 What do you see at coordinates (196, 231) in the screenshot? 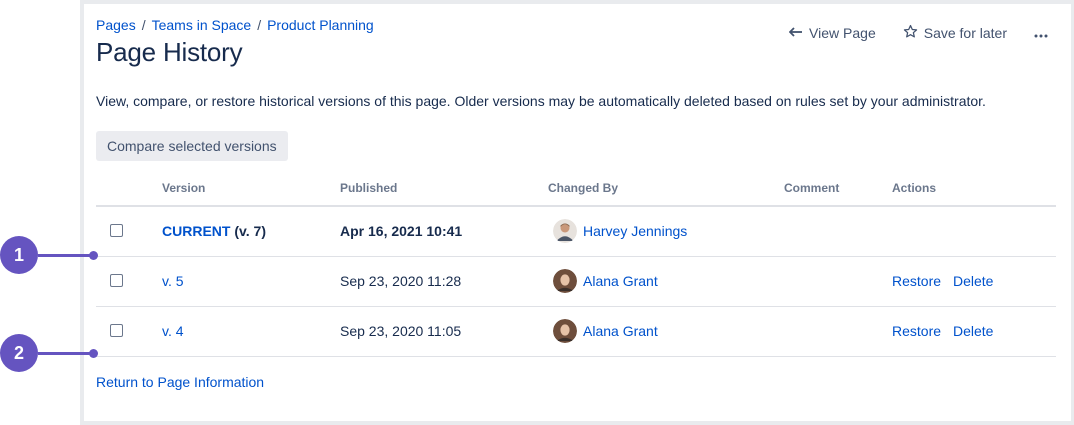
I see `version-link: CURRENT` at bounding box center [196, 231].